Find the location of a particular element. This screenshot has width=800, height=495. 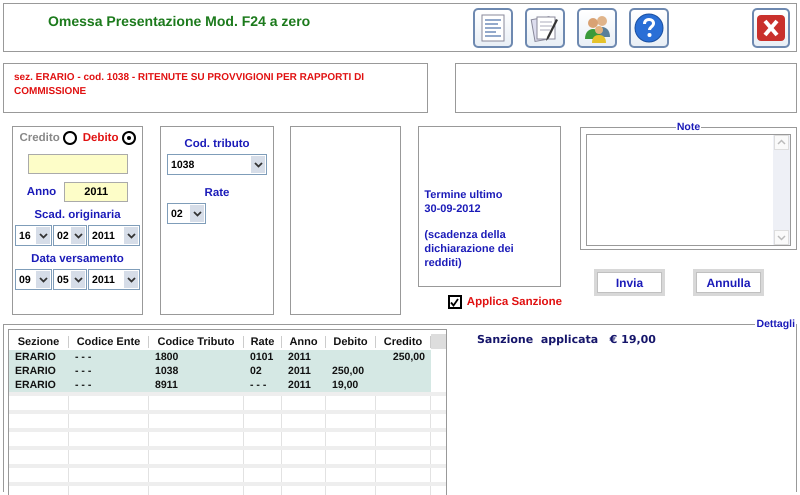

table-cell-text: 8911 is located at coordinates (166, 385).